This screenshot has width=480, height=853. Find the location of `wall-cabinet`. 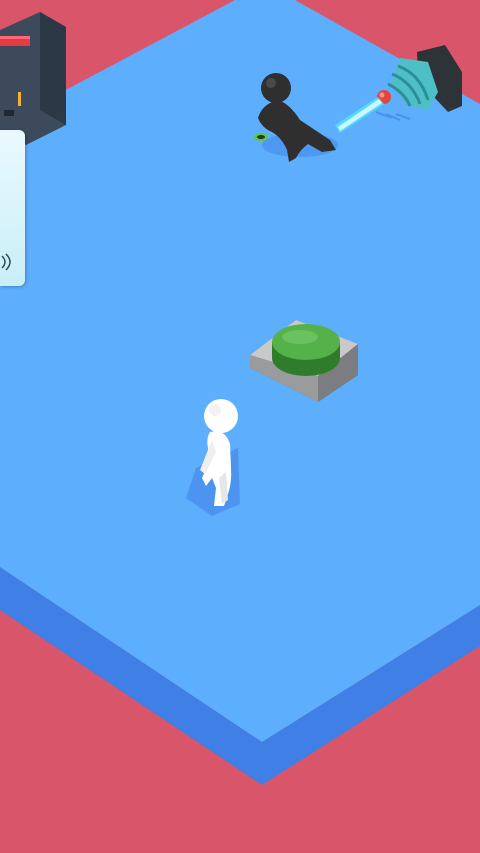

wall-cabinet is located at coordinates (33, 78).